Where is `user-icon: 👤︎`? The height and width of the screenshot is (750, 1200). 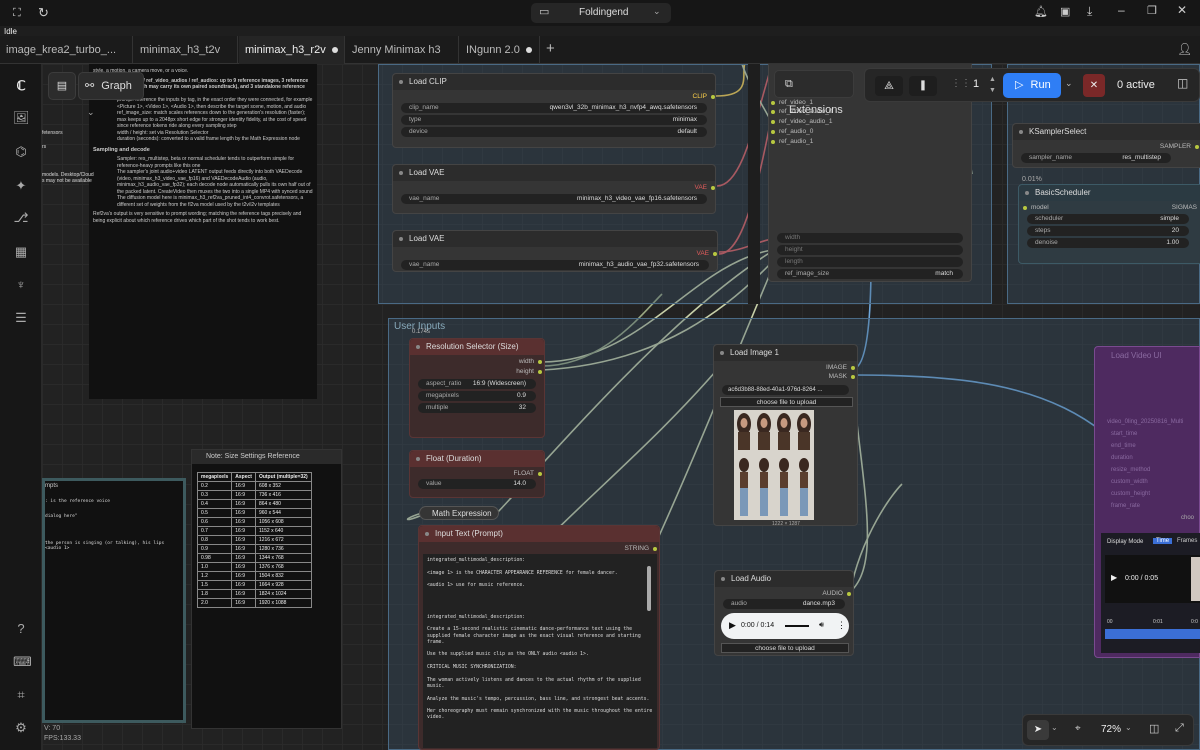 user-icon: 👤︎ is located at coordinates (1184, 49).